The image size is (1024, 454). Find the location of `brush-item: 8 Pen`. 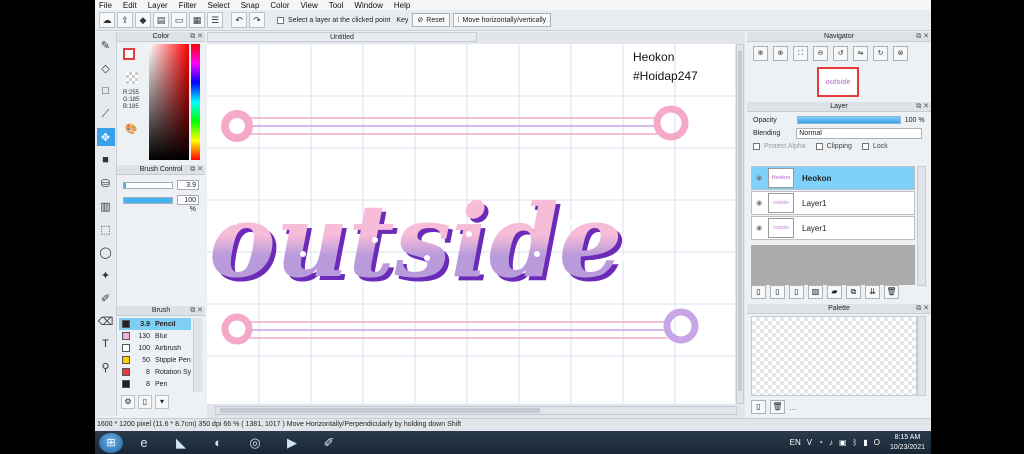

brush-item: 8 Pen is located at coordinates (155, 384).